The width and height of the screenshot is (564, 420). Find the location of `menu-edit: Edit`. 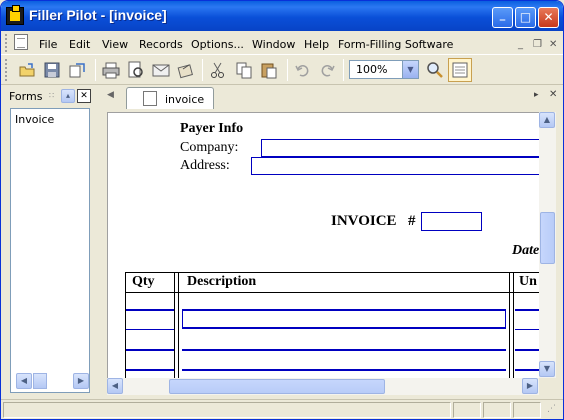

menu-edit: Edit is located at coordinates (79, 44).